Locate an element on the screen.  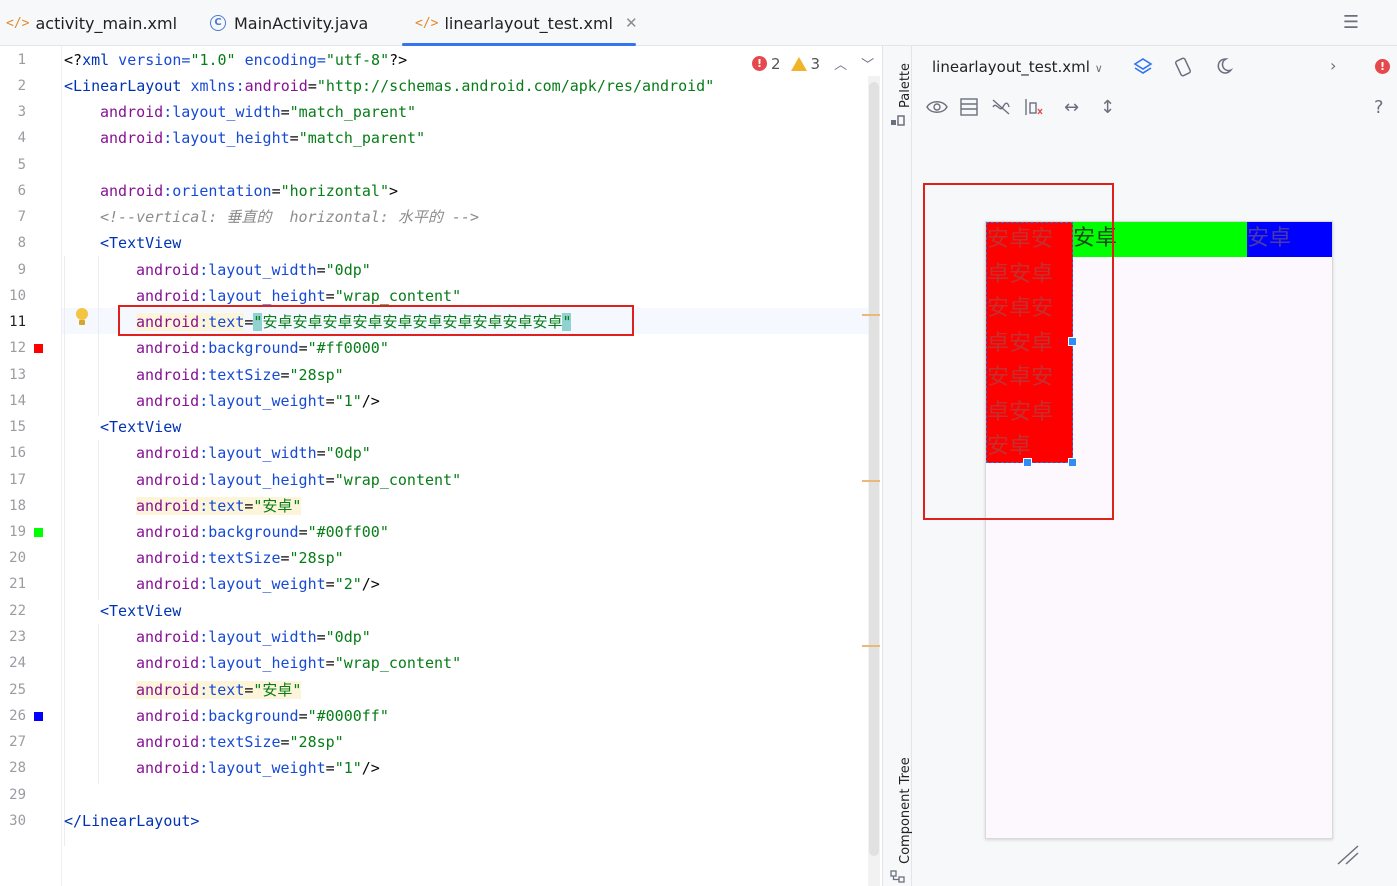
code-line-14: android:layout_weight="1"/> is located at coordinates (258, 401).